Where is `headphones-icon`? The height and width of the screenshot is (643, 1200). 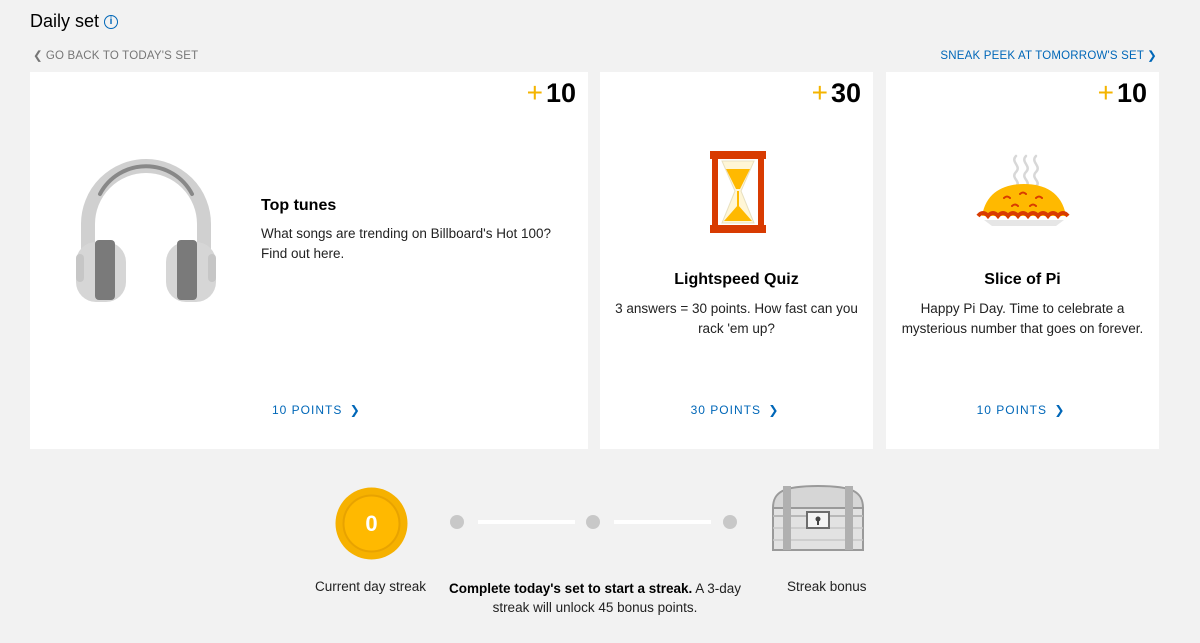
headphones-icon is located at coordinates (146, 231).